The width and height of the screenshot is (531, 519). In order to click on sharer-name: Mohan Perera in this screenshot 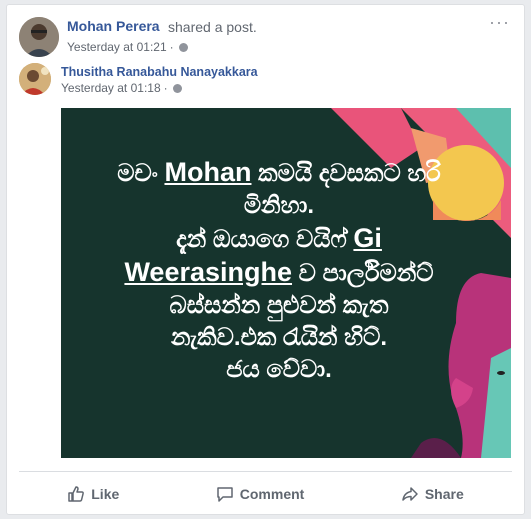, I will do `click(113, 26)`.